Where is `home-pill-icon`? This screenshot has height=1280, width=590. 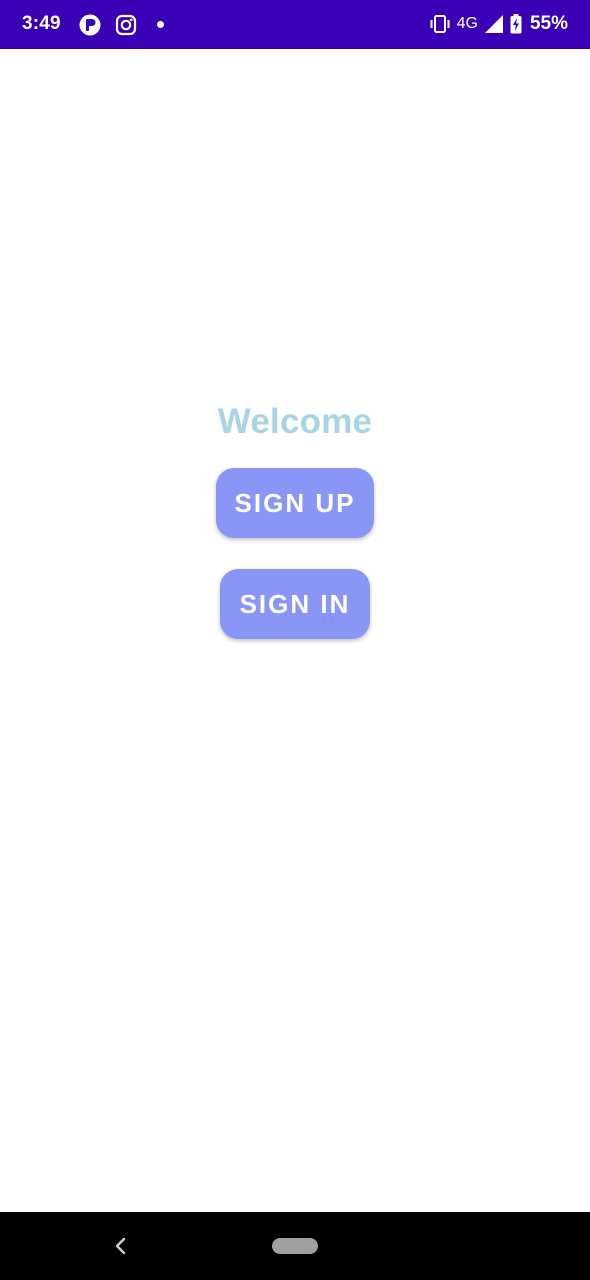
home-pill-icon is located at coordinates (295, 1246).